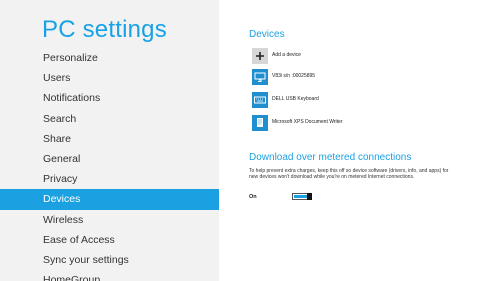 The width and height of the screenshot is (500, 281). Describe the element at coordinates (362, 77) in the screenshot. I see `device-item-monitor: V83i s/n :00025895` at that location.